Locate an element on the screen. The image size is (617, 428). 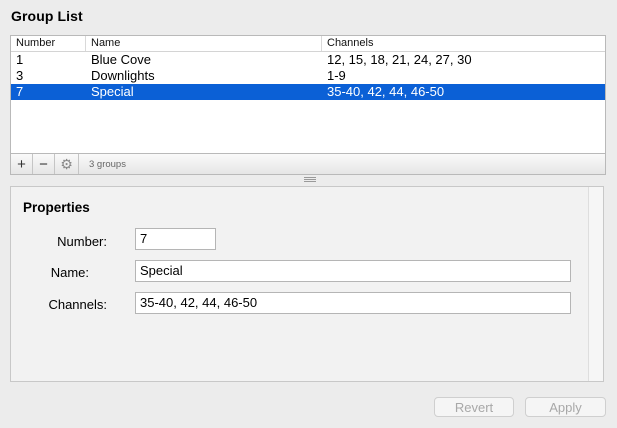
table-row: 3 Downlights 1-9 is located at coordinates (308, 76).